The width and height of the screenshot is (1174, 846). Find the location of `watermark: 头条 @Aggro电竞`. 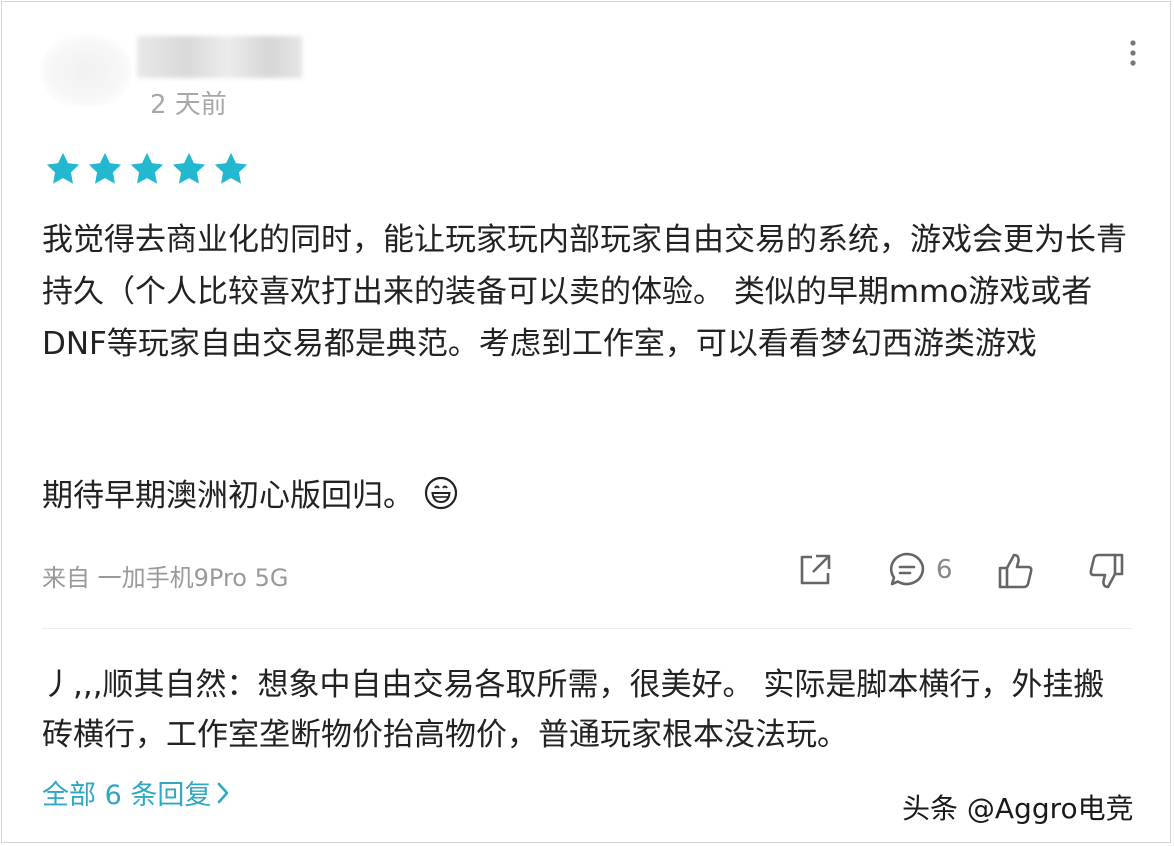

watermark: 头条 @Aggro电竞 is located at coordinates (1018, 808).